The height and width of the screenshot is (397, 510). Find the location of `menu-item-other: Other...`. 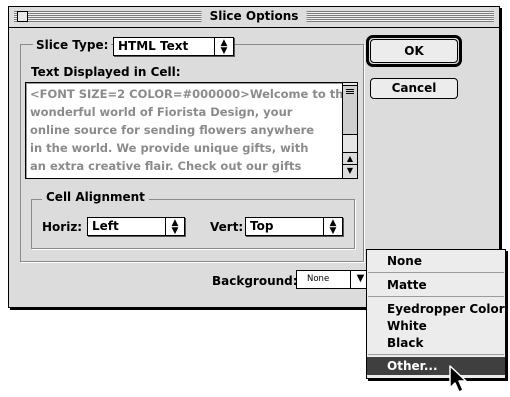

menu-item-other: Other... is located at coordinates (436, 366).